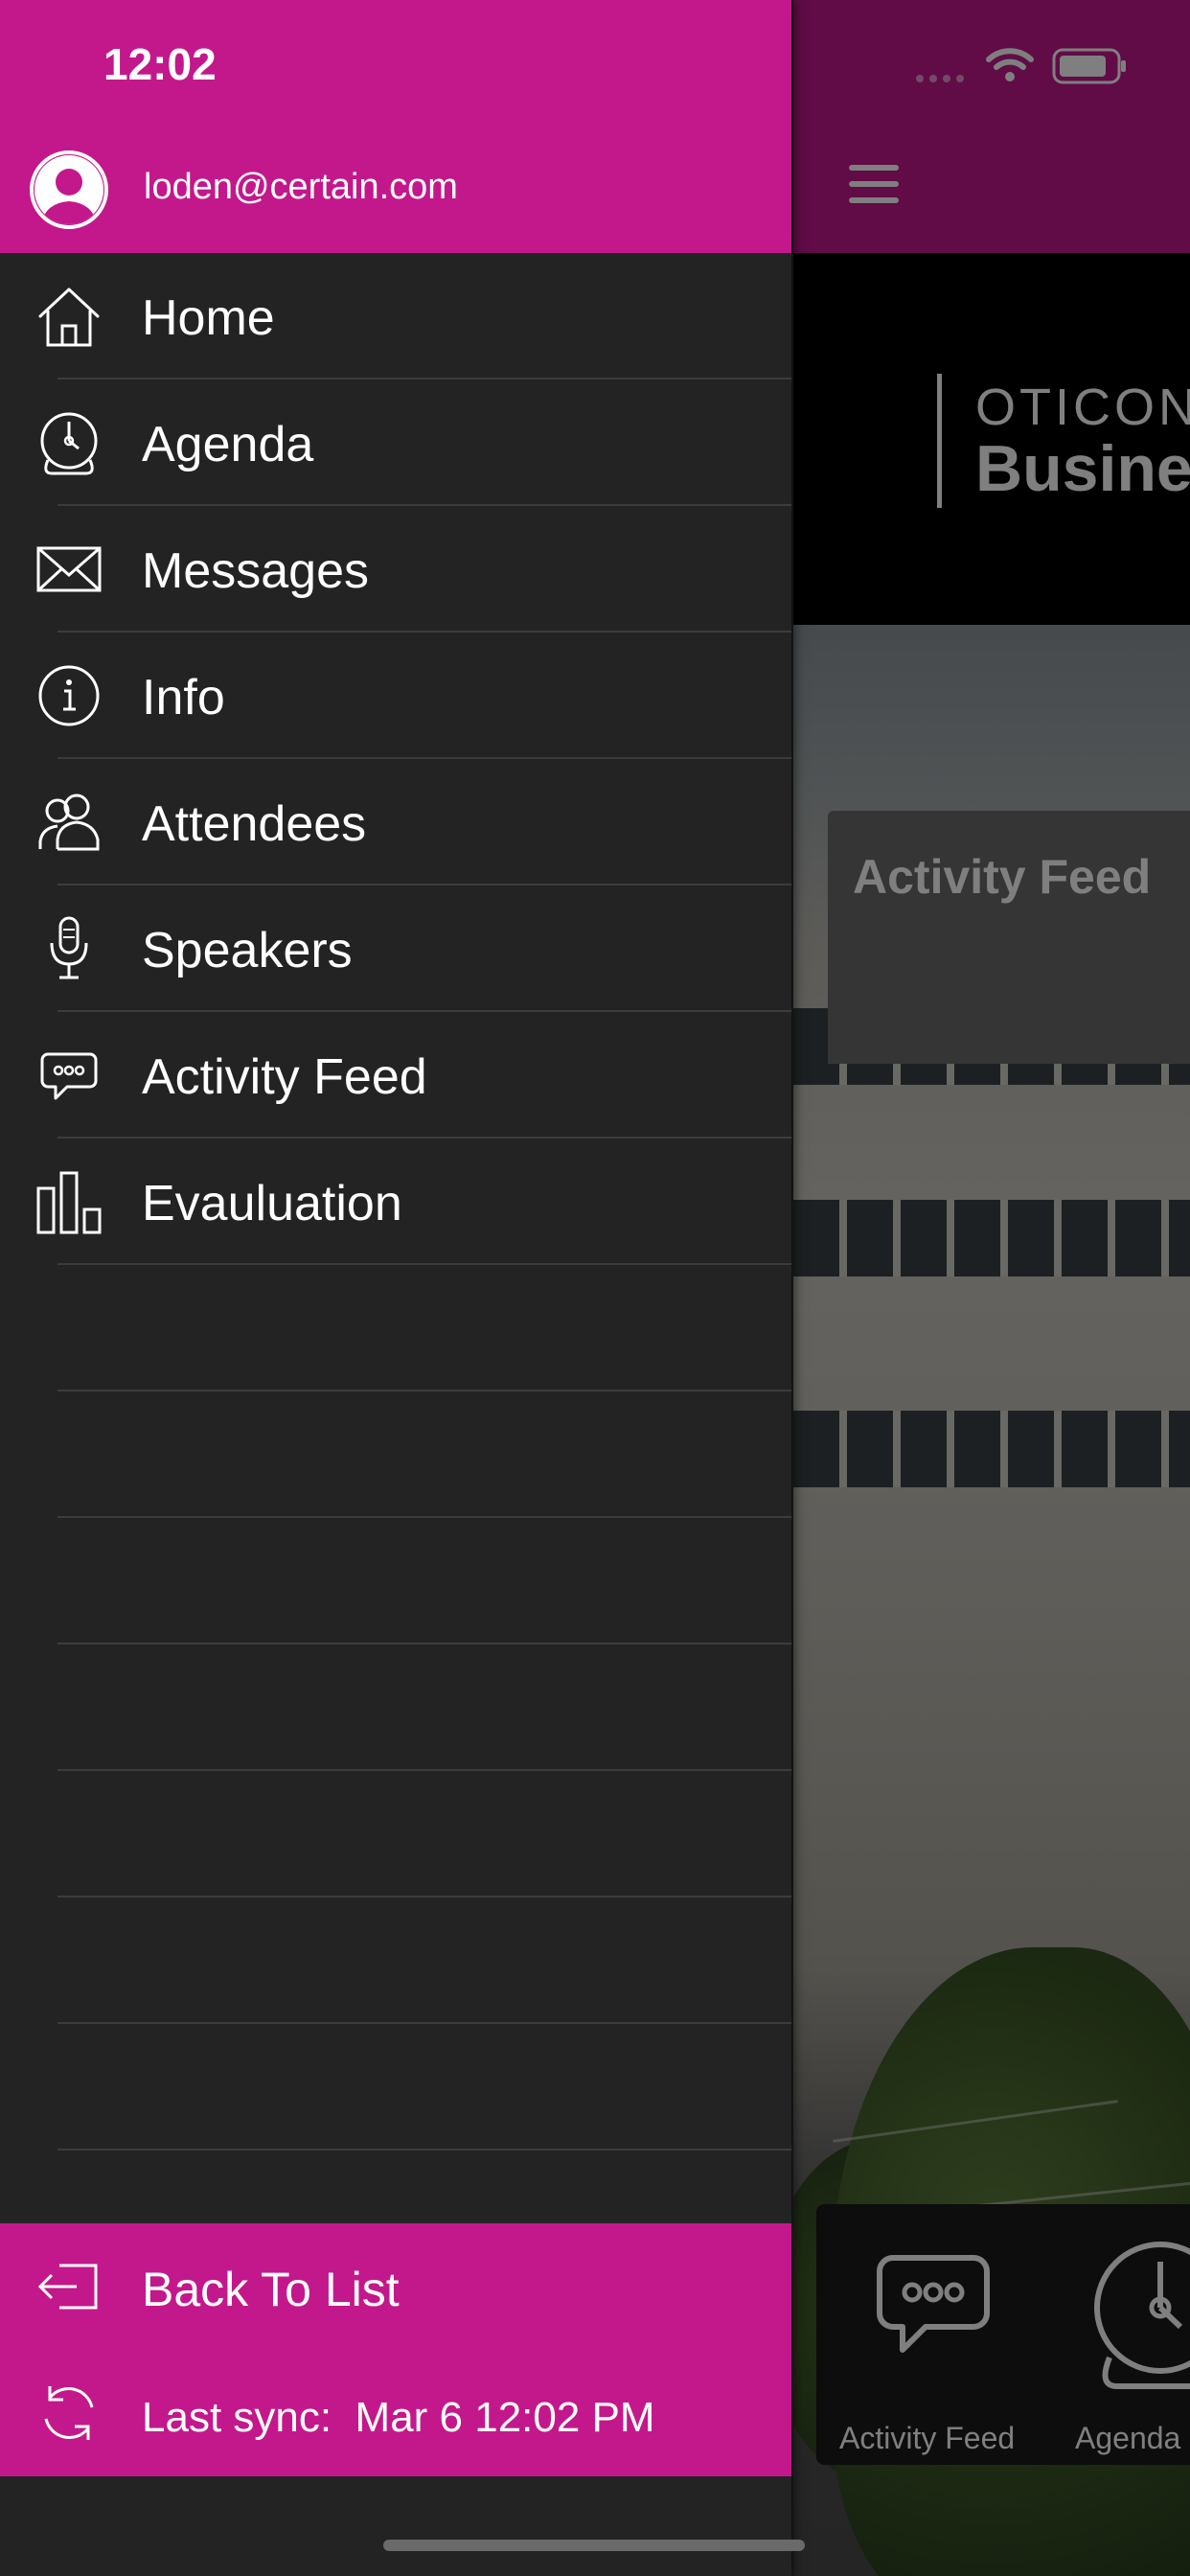 This screenshot has height=2576, width=1190. What do you see at coordinates (160, 64) in the screenshot?
I see `status-time: 12:02` at bounding box center [160, 64].